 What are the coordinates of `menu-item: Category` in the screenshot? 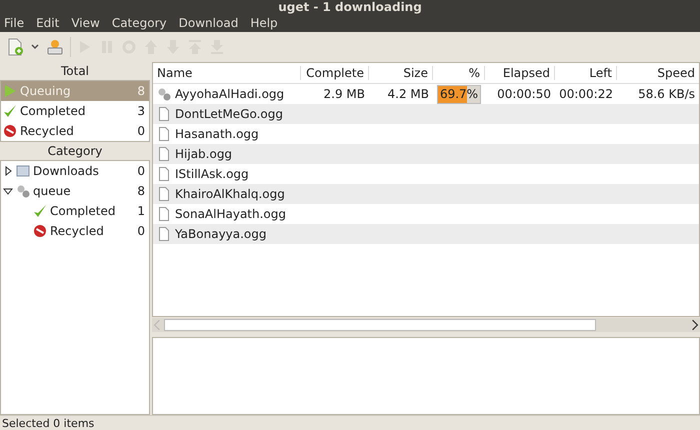 It's located at (139, 23).